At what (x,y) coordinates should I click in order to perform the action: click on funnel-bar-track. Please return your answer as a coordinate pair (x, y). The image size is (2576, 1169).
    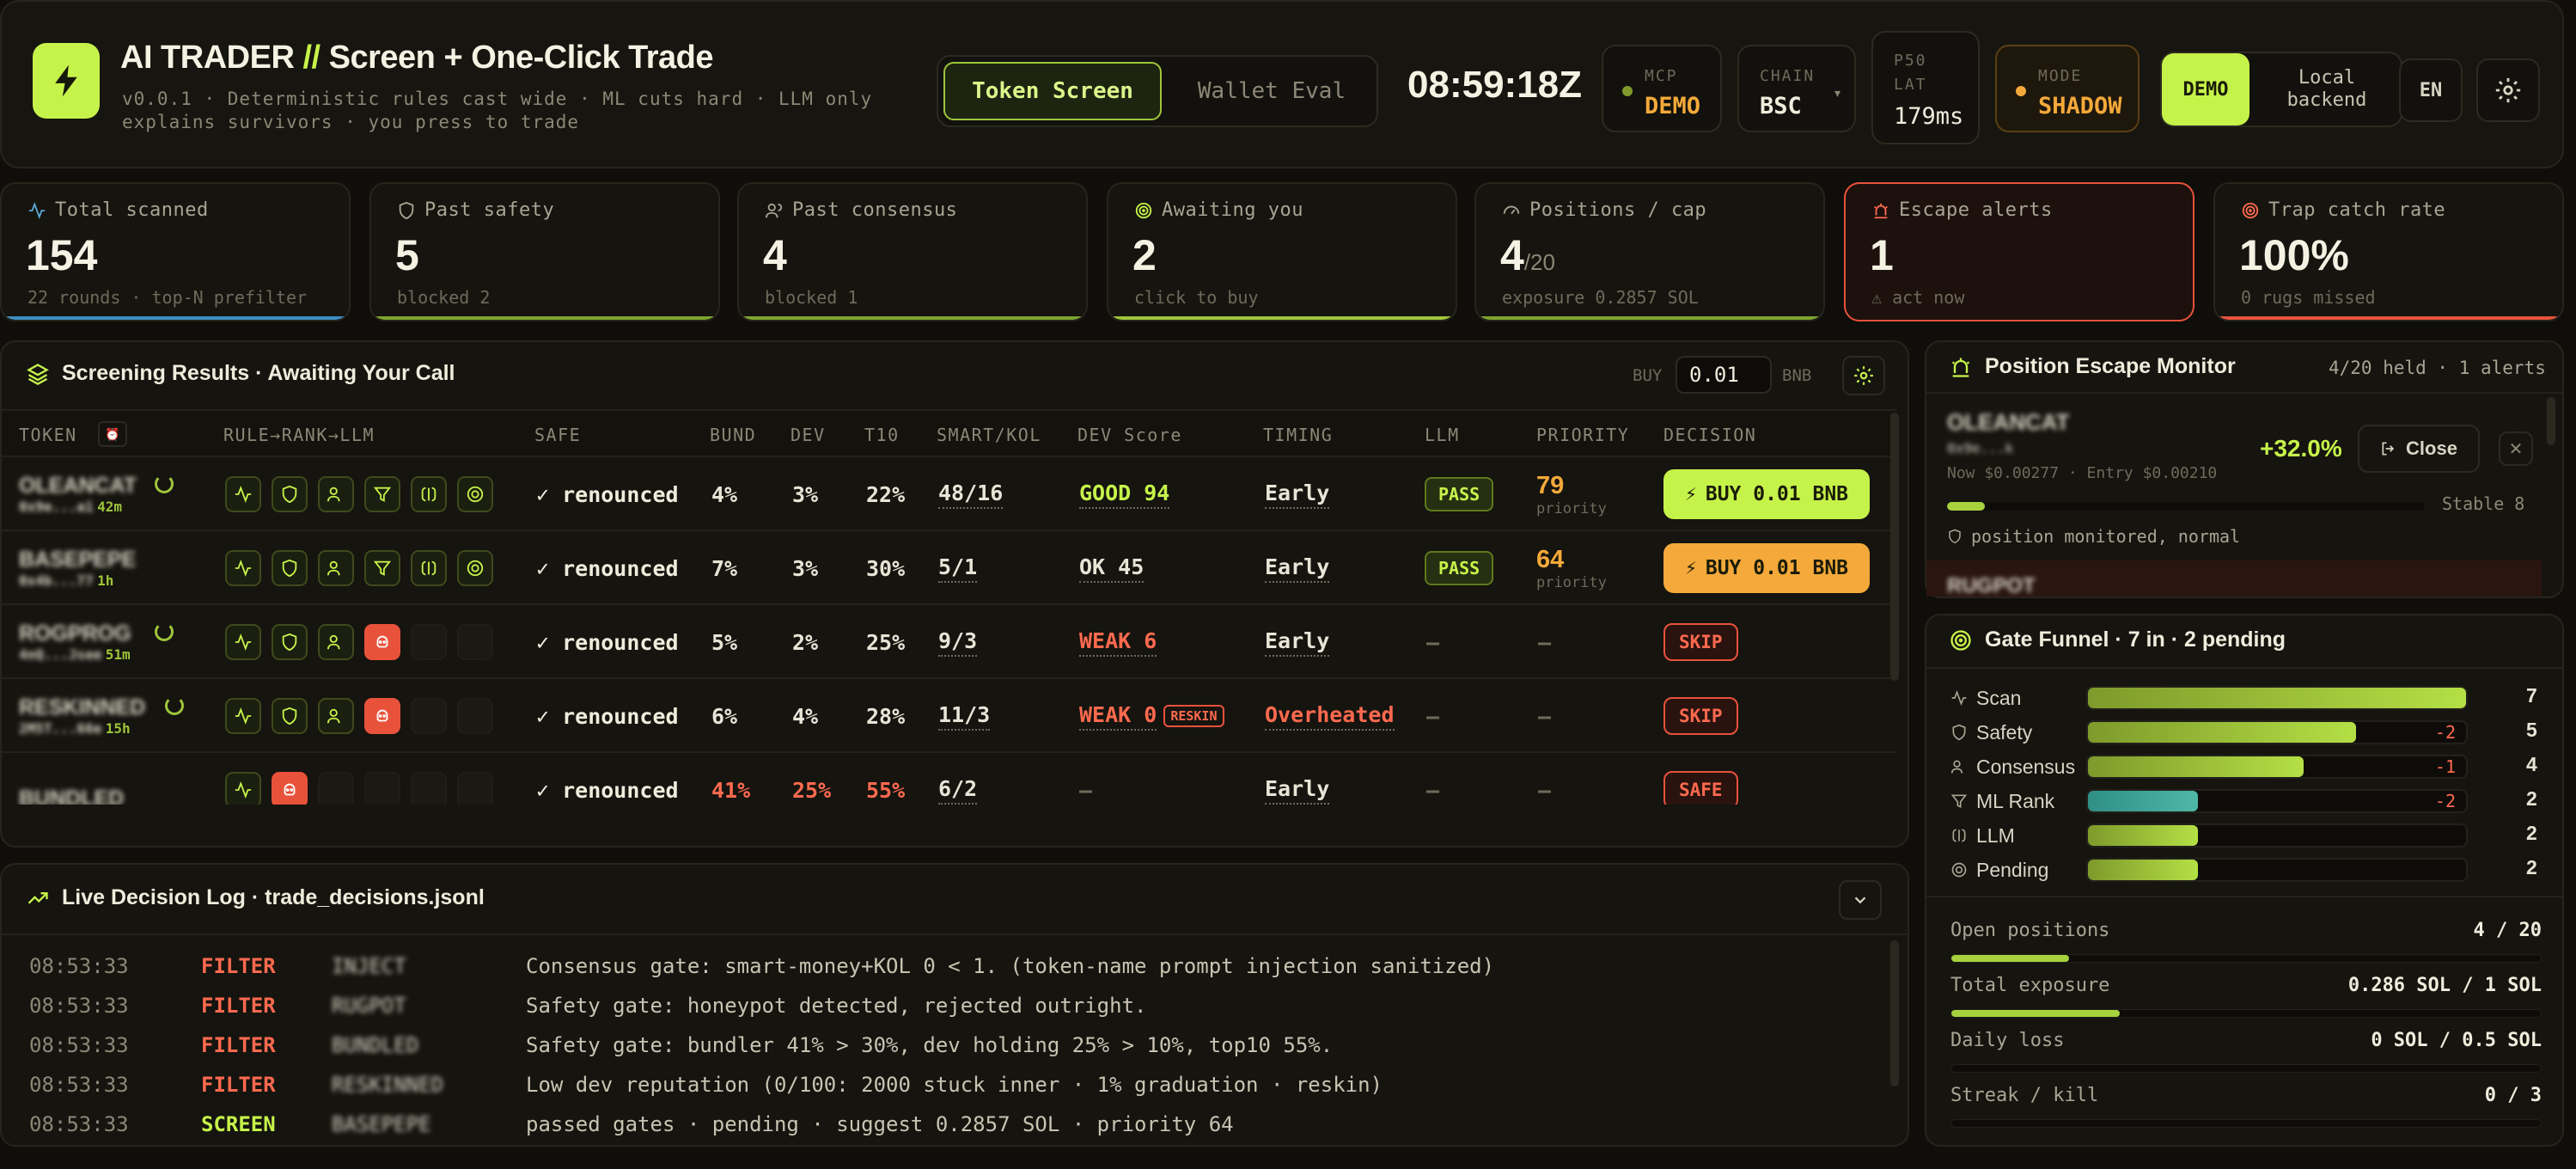
    Looking at the image, I should click on (2277, 870).